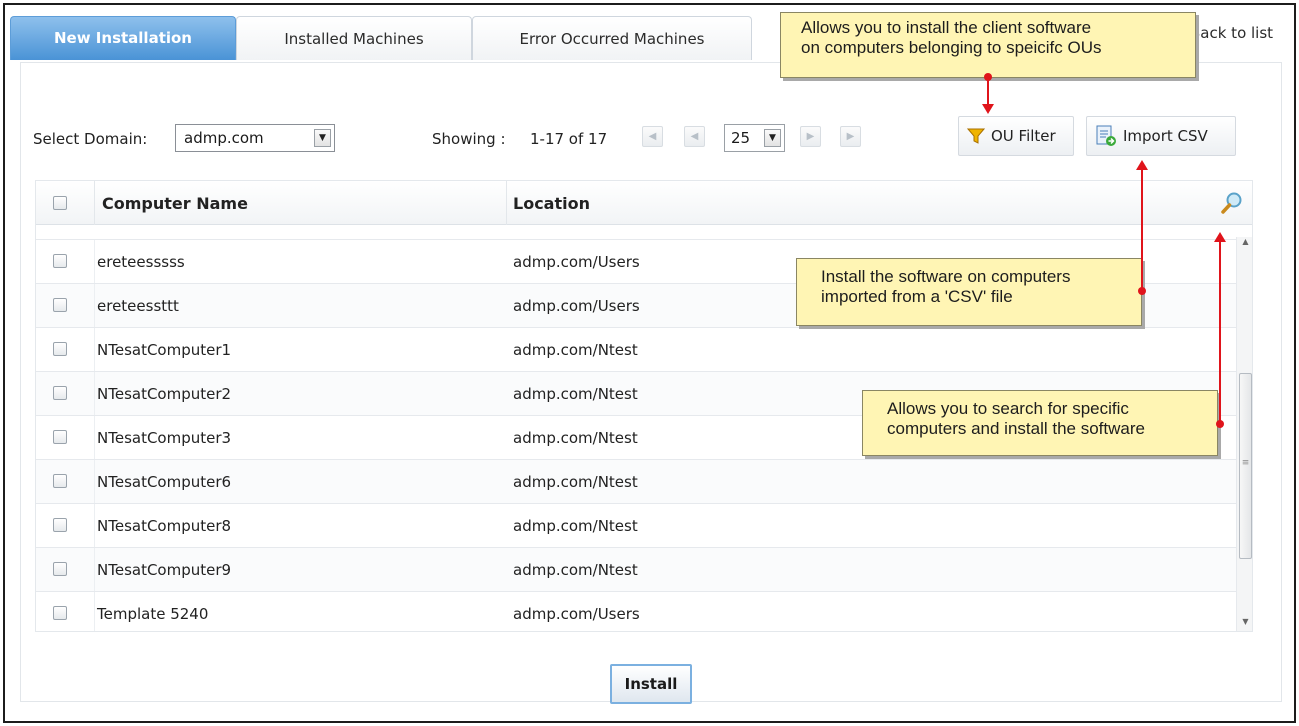  I want to click on ou-filter-button: OU Filter, so click(1016, 136).